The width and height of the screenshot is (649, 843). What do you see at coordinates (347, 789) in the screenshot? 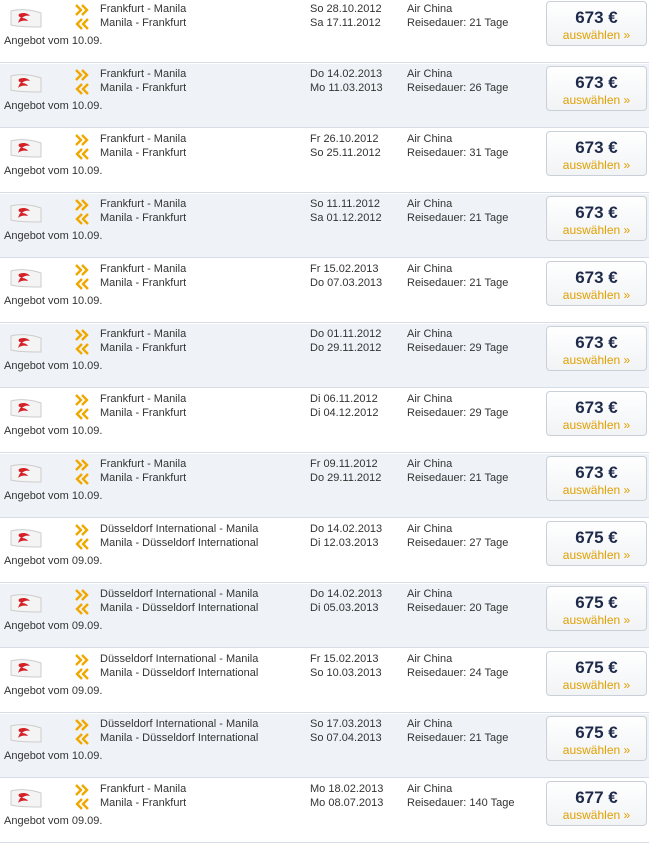
I see `outbound-date: Mo 18.02.2013` at bounding box center [347, 789].